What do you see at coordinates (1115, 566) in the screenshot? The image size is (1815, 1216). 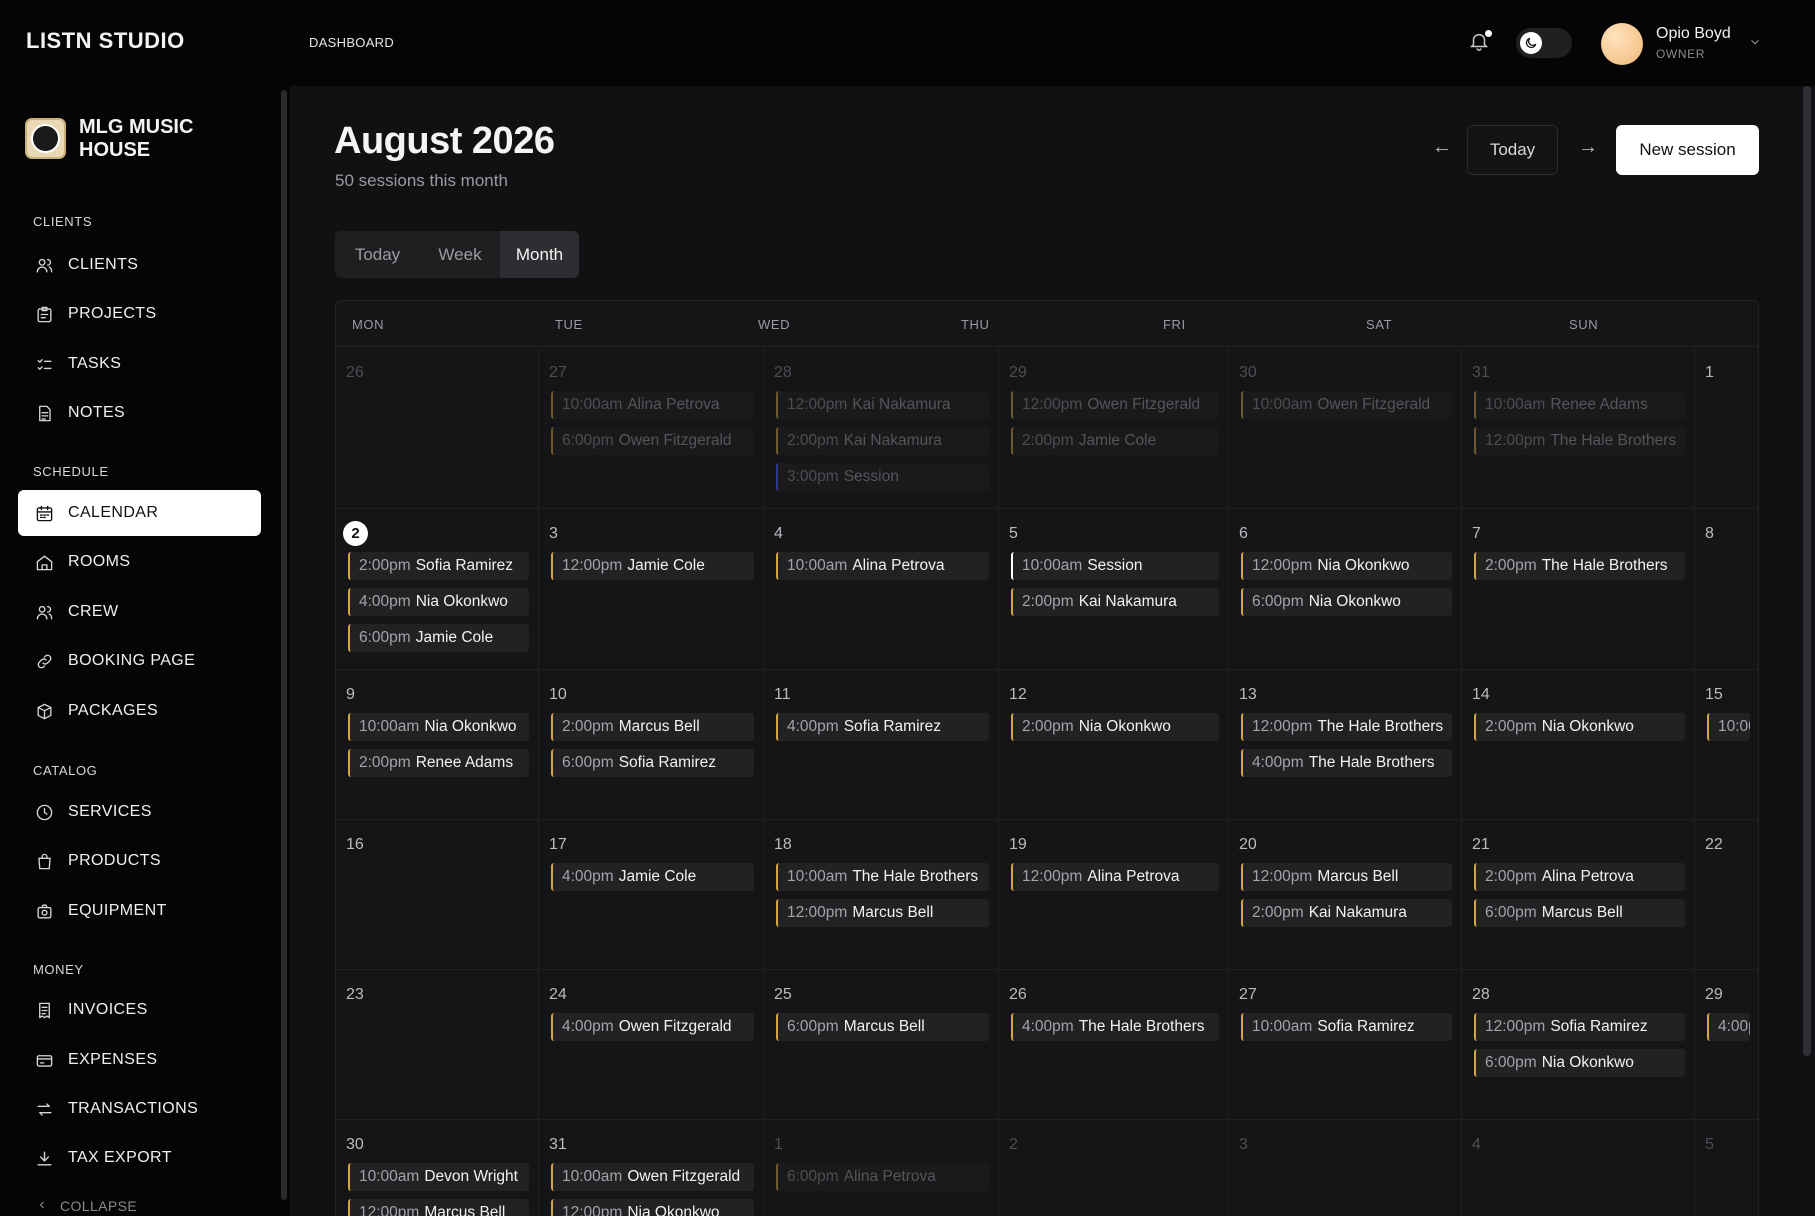 I see `session-event: 10:00am Session` at bounding box center [1115, 566].